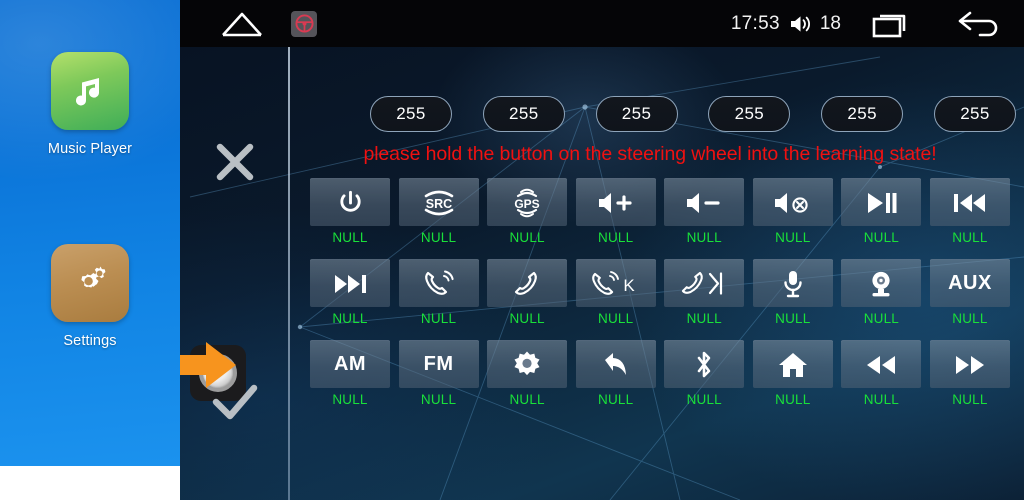  What do you see at coordinates (235, 162) in the screenshot?
I see `close-x-icon` at bounding box center [235, 162].